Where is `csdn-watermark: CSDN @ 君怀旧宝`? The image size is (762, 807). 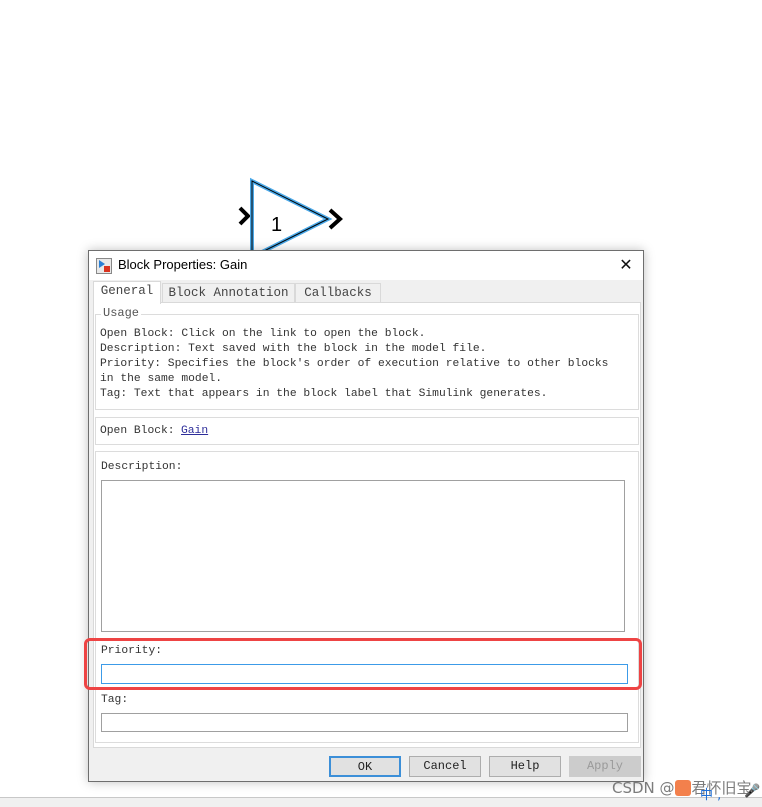
csdn-watermark: CSDN @ 君怀旧宝 is located at coordinates (682, 788).